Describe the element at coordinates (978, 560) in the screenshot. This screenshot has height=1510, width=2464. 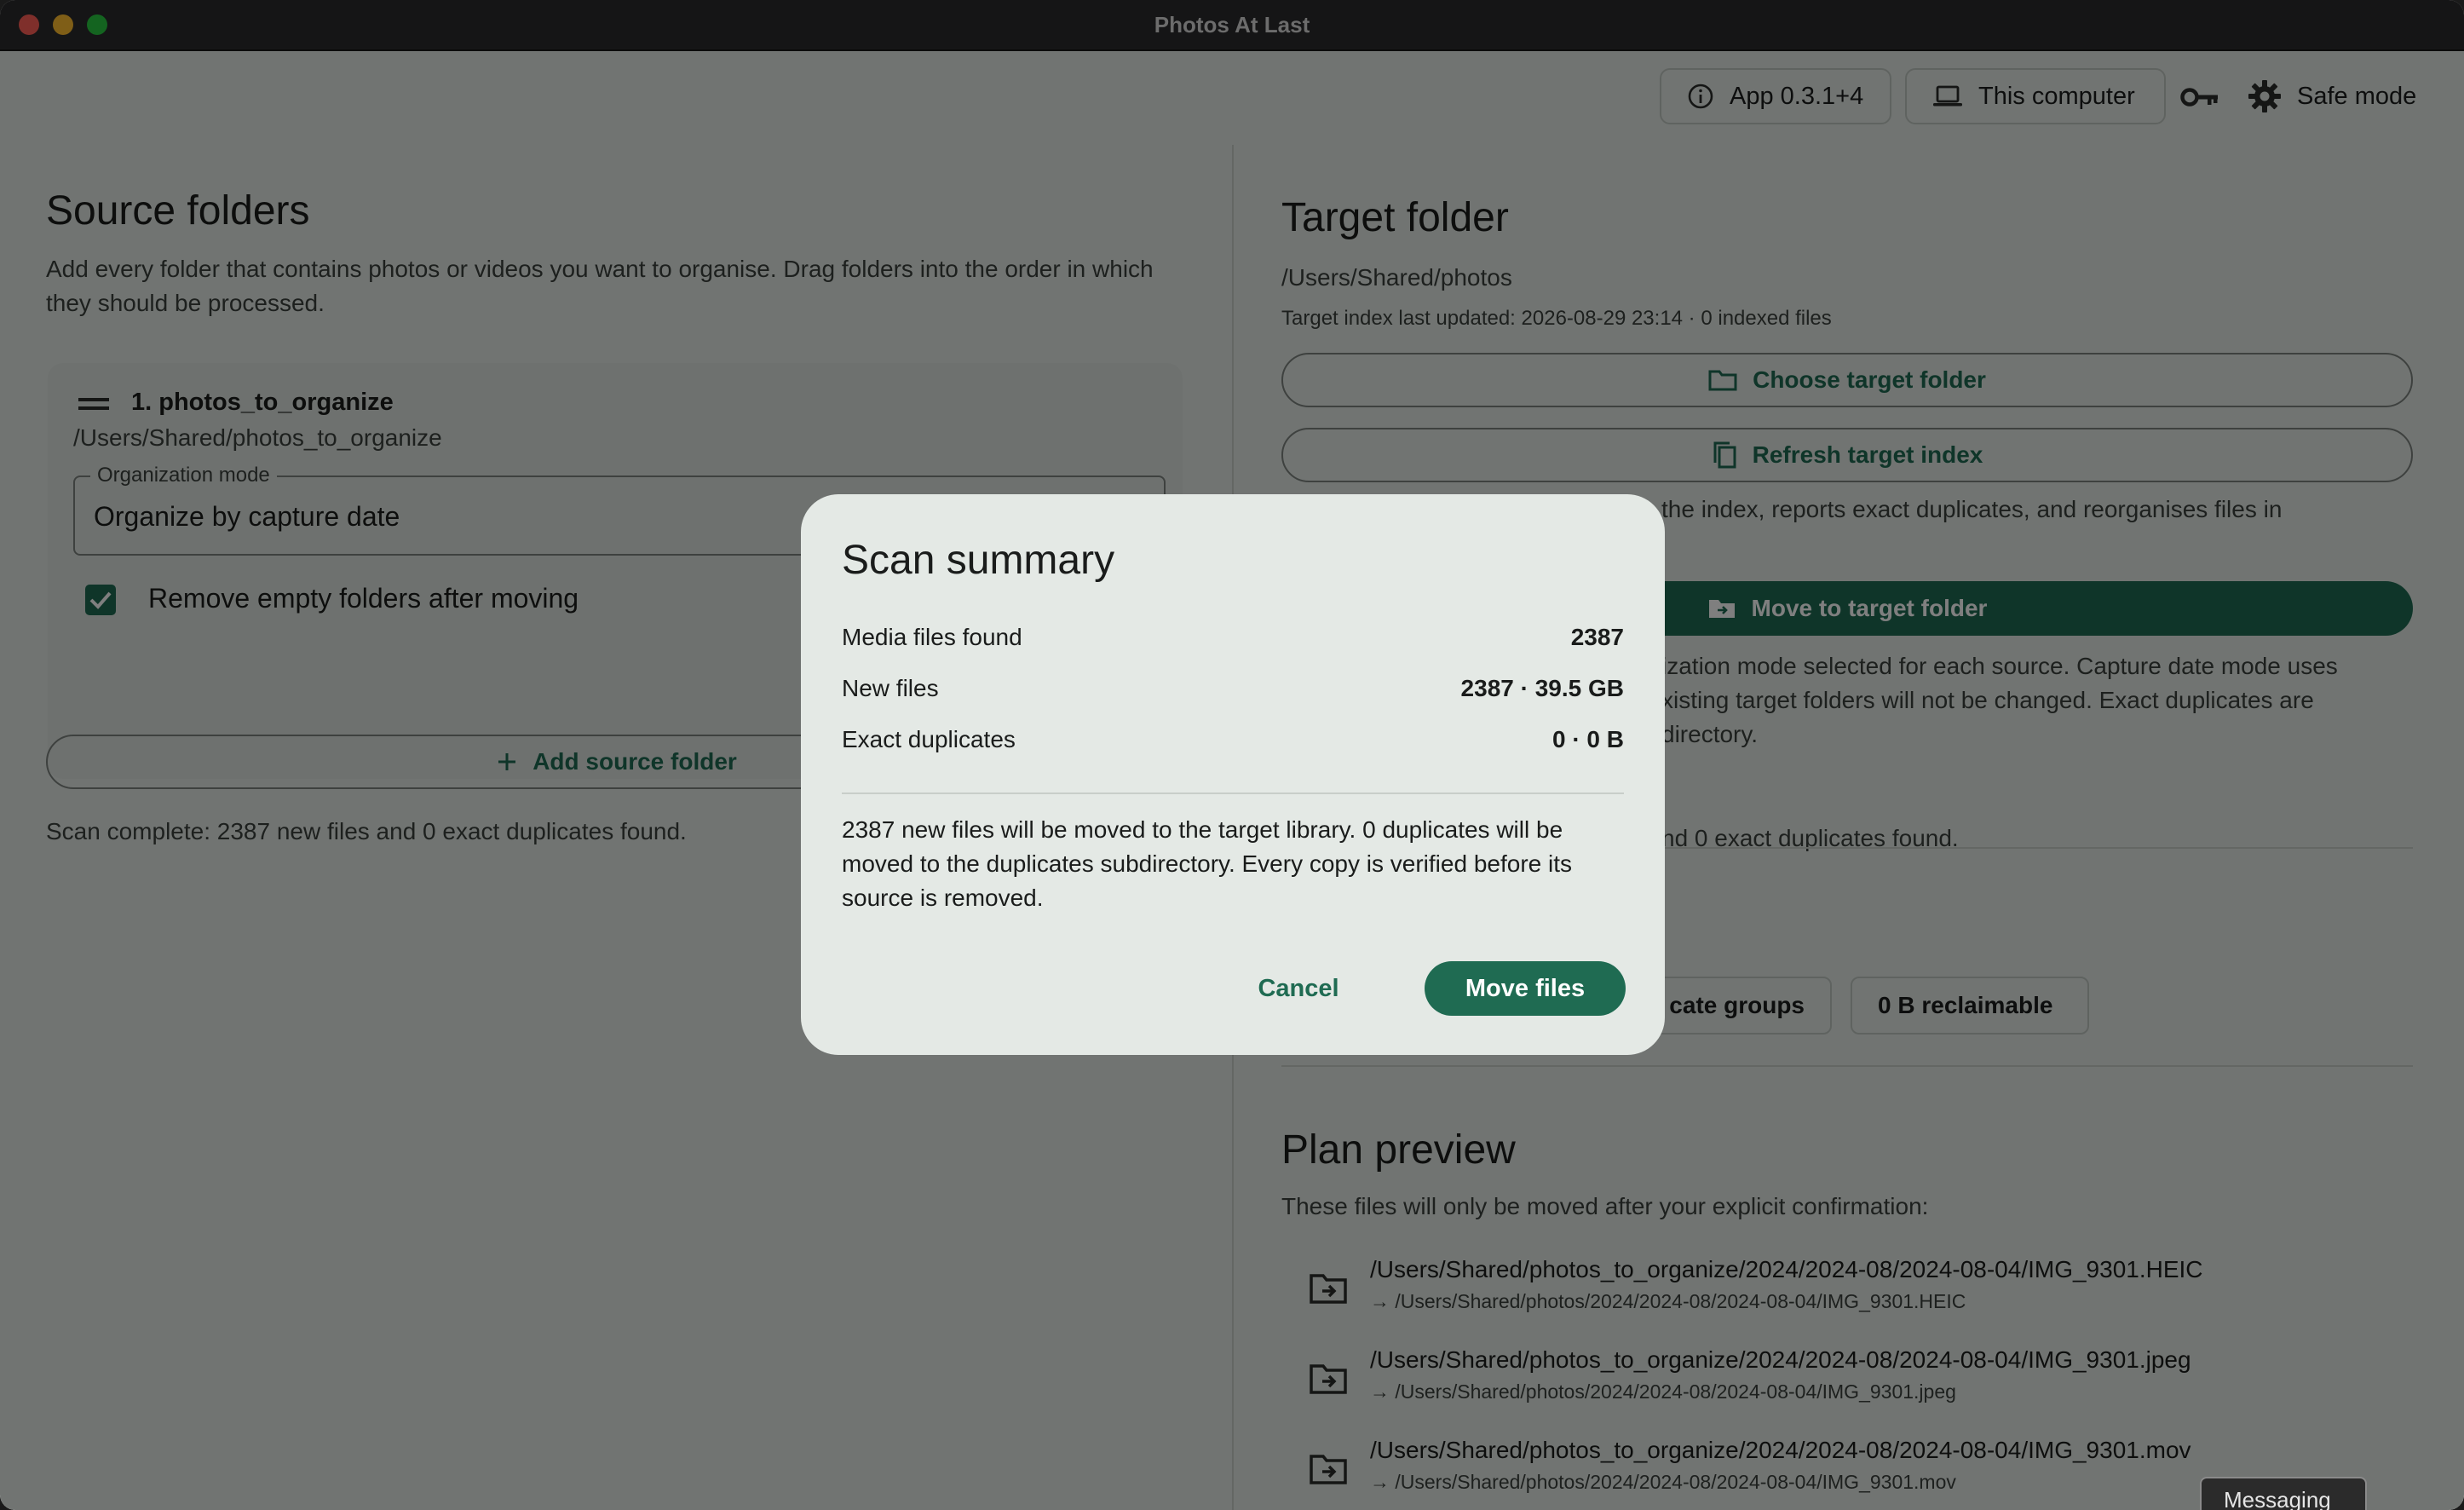
I see `dialog-title: Scan summary` at that location.